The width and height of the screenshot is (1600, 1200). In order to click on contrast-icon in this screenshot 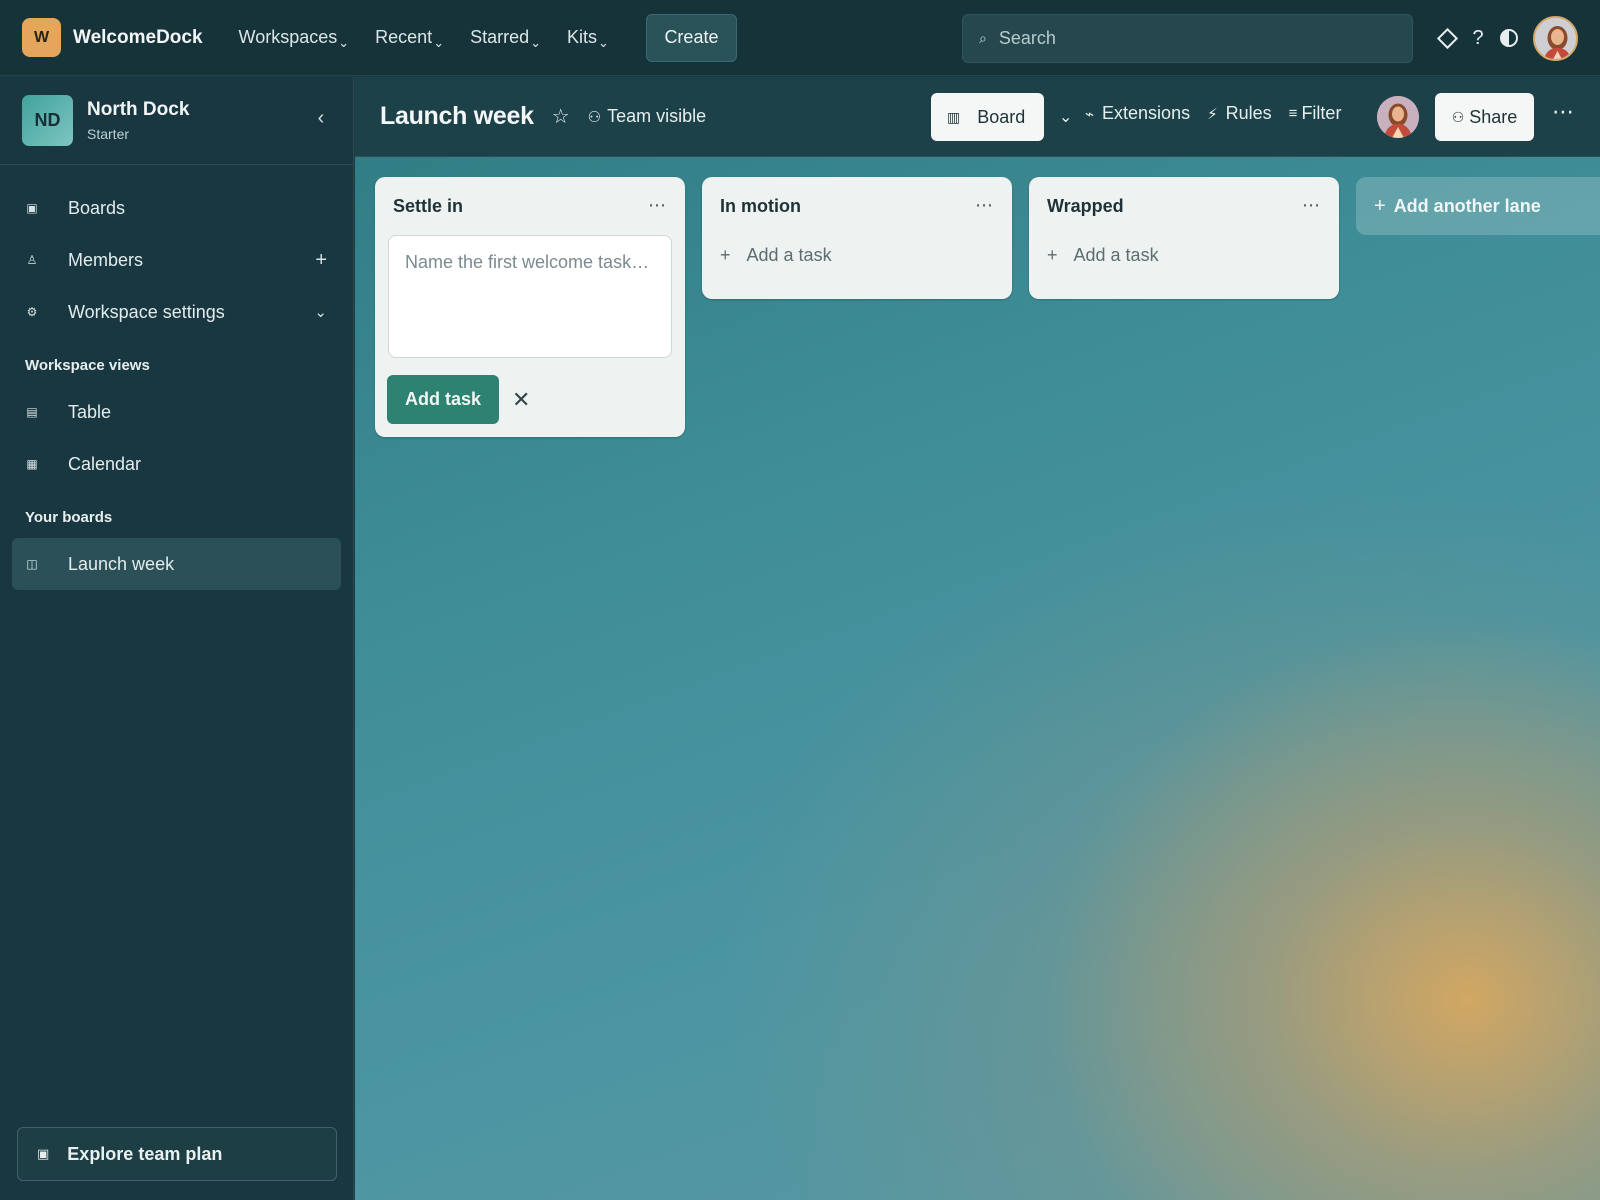, I will do `click(1509, 38)`.